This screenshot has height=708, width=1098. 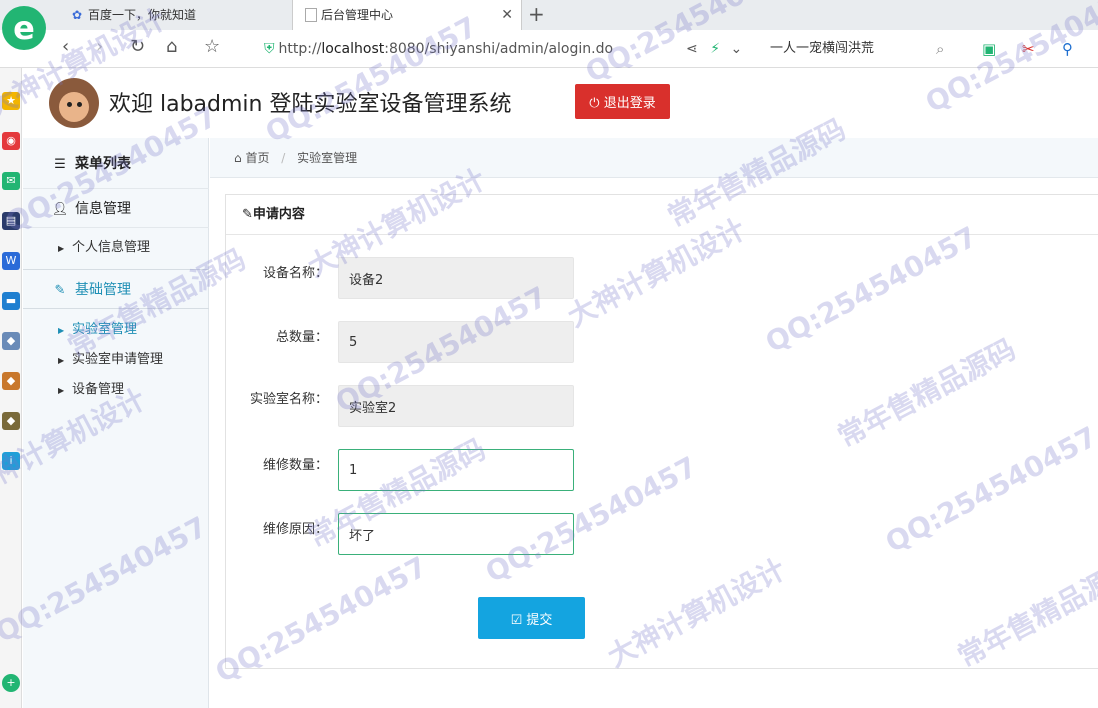 I want to click on form-row-lab-name: 实验室名称：, so click(x=662, y=406).